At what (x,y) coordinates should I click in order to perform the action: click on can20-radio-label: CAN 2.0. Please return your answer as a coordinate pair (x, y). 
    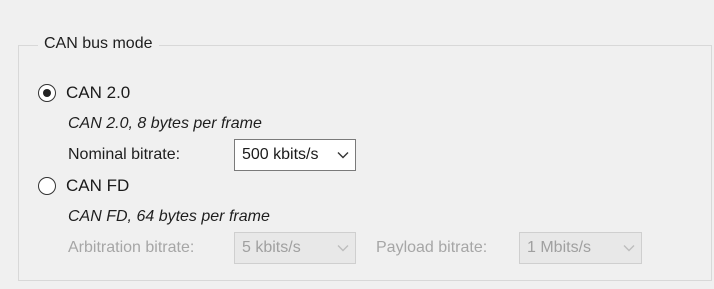
    Looking at the image, I should click on (98, 93).